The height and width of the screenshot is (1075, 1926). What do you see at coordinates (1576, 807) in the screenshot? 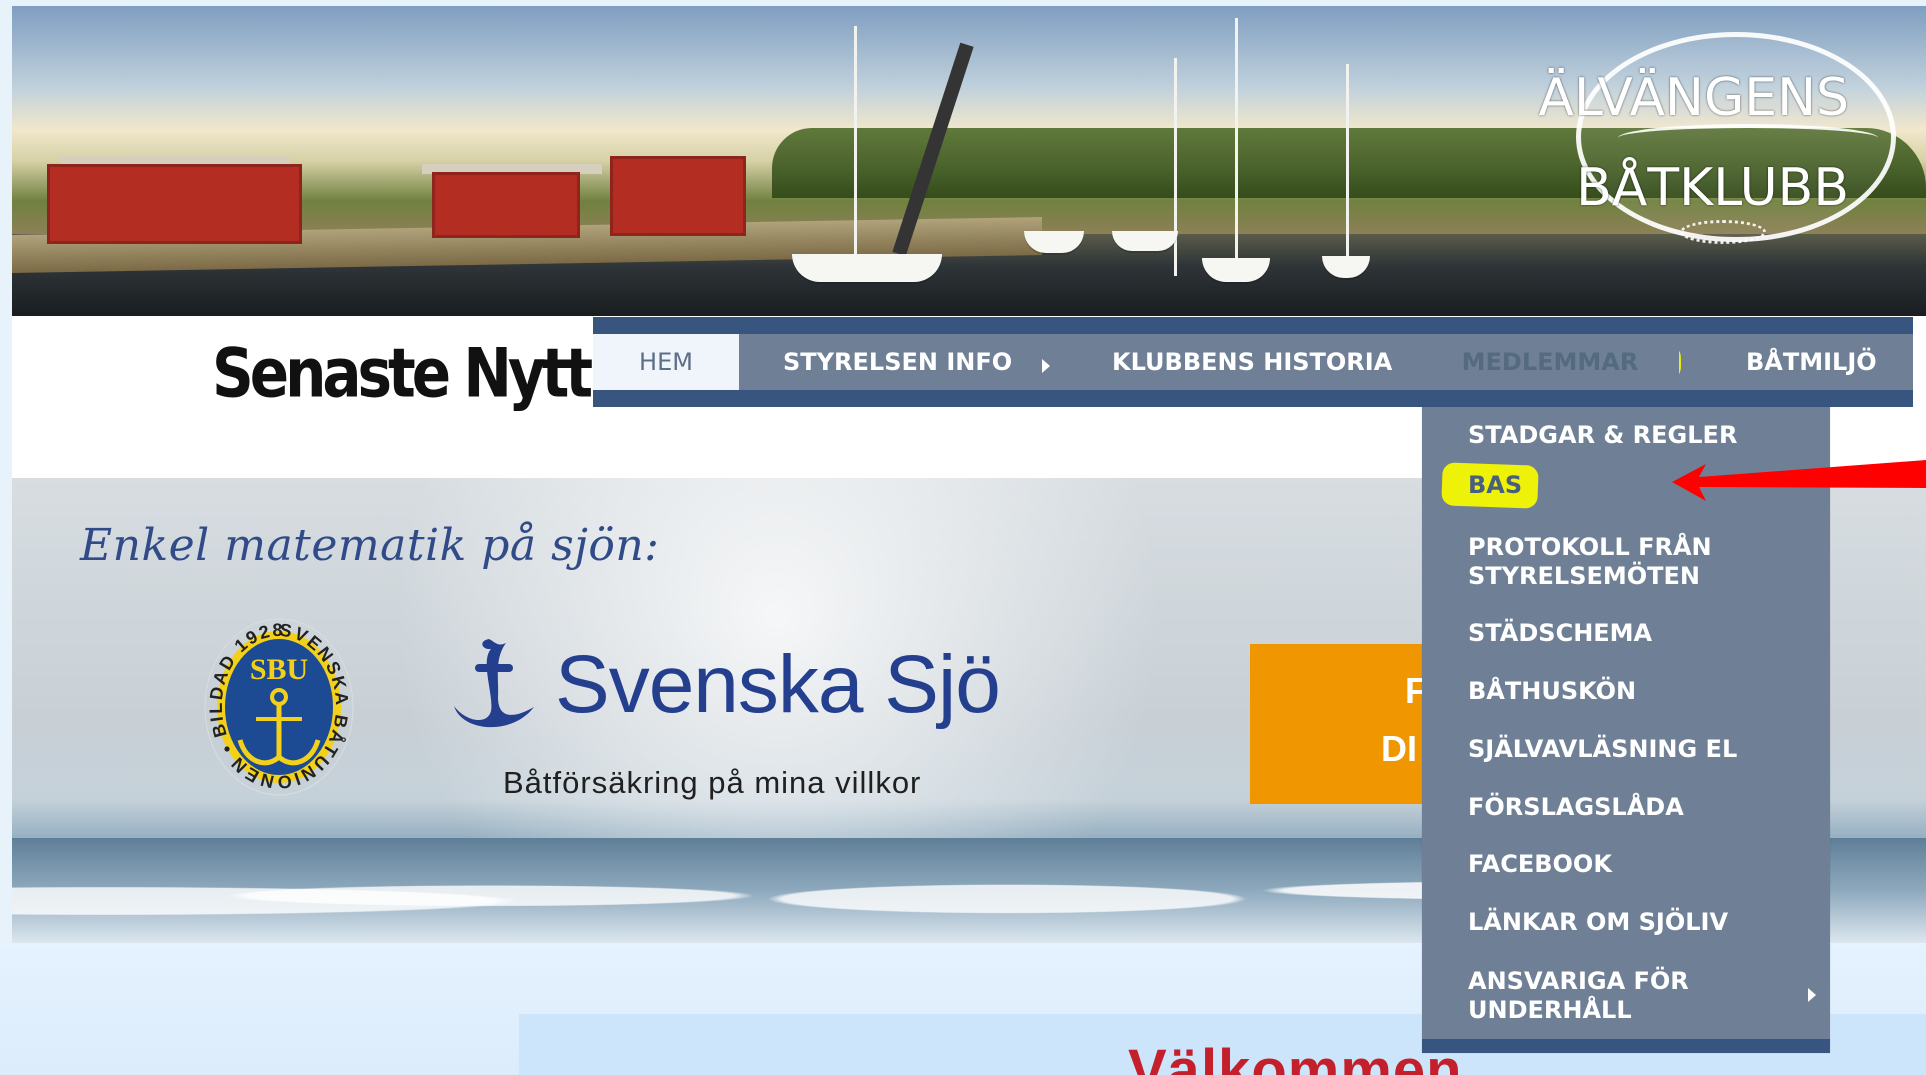
I see `dropdown-item-forslagslada: FÖRSLAGSLÅDA` at bounding box center [1576, 807].